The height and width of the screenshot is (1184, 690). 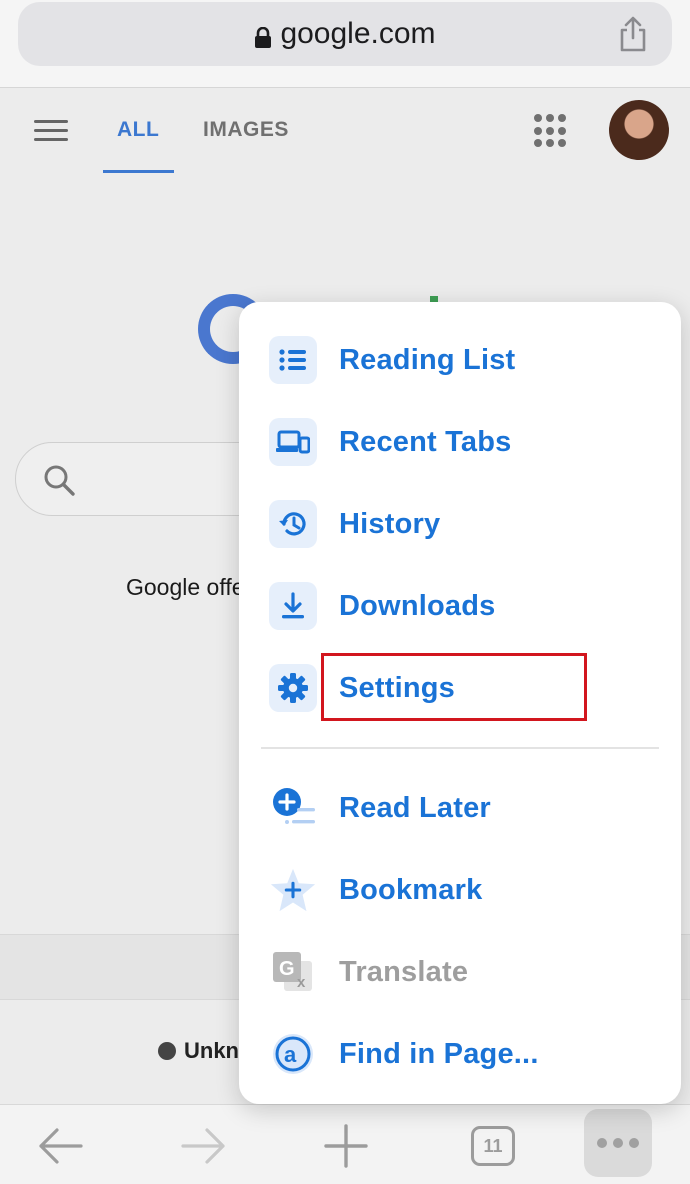 What do you see at coordinates (293, 808) in the screenshot?
I see `read-later-icon` at bounding box center [293, 808].